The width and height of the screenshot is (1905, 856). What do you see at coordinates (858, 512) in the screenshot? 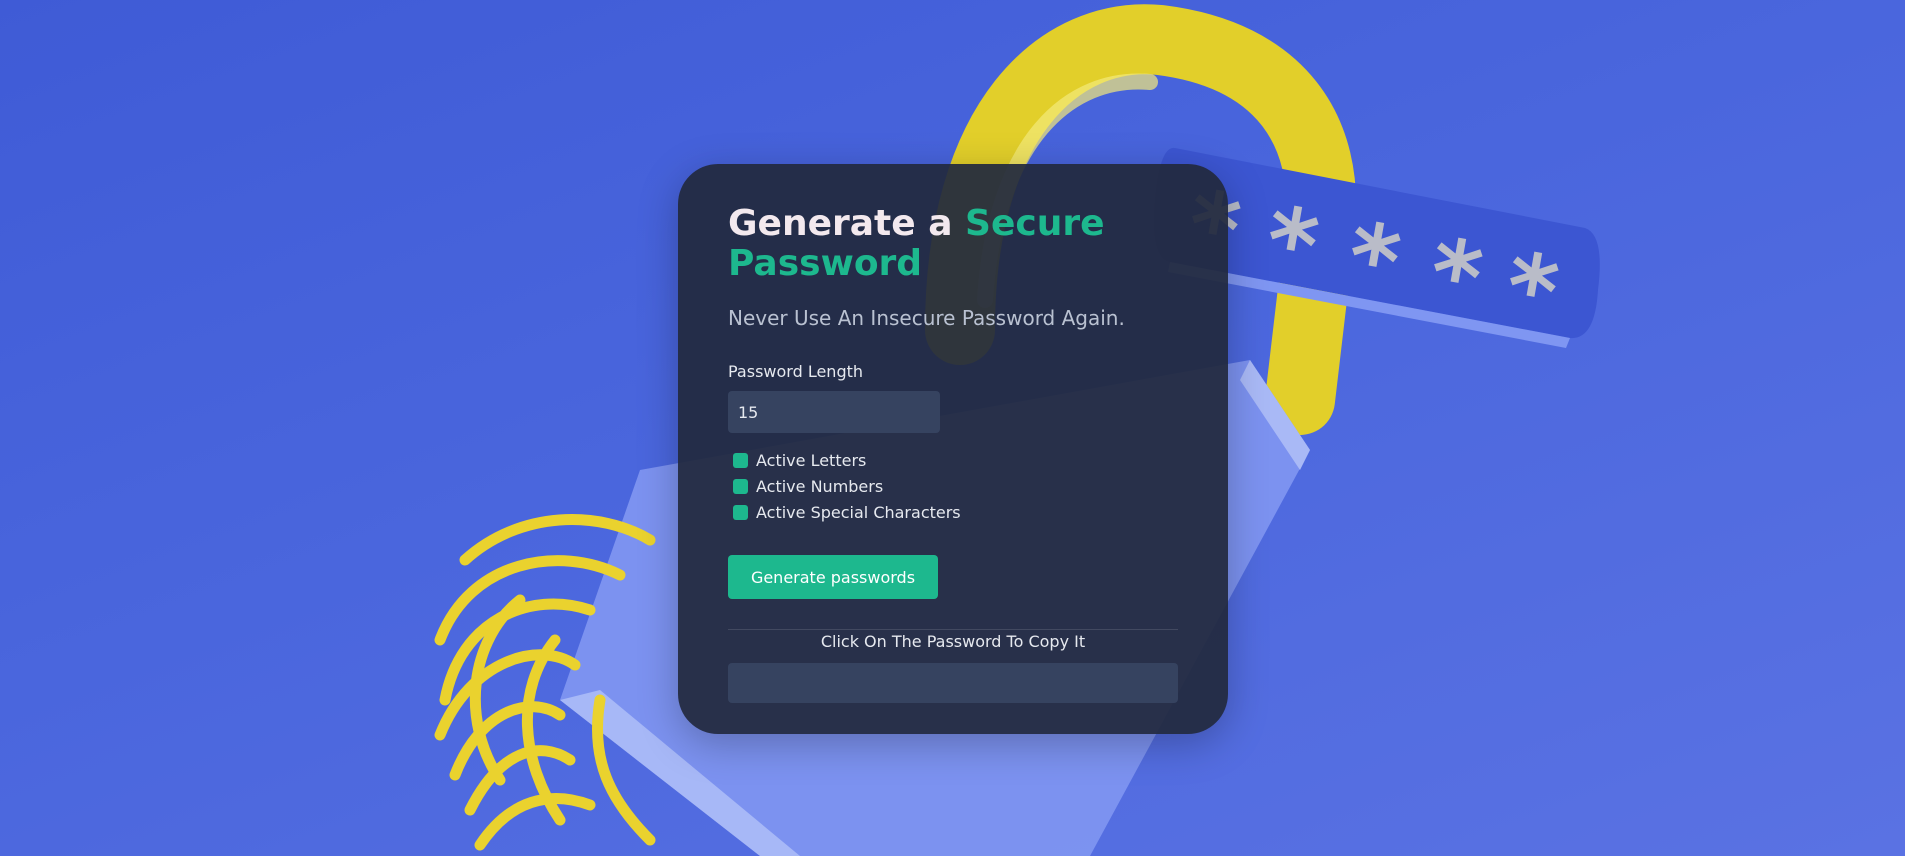
I see `special-characters-label: Active Special Characters` at bounding box center [858, 512].